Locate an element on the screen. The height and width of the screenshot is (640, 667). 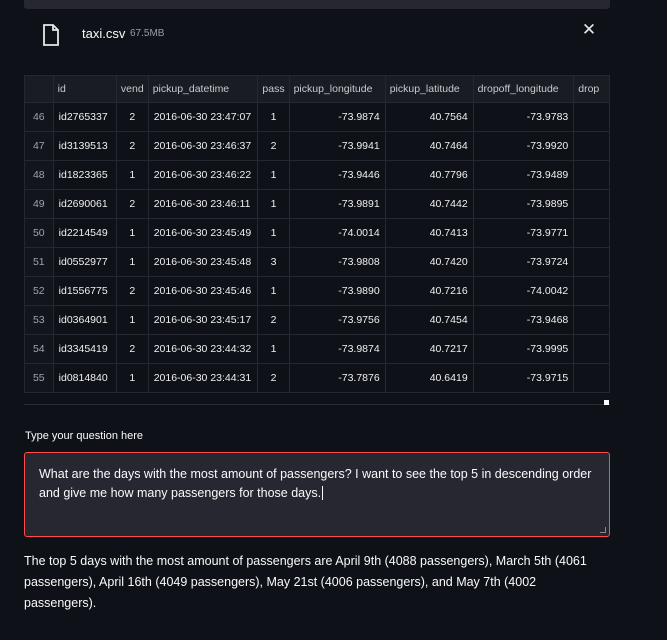
table-cell: 40.6419 is located at coordinates (429, 378).